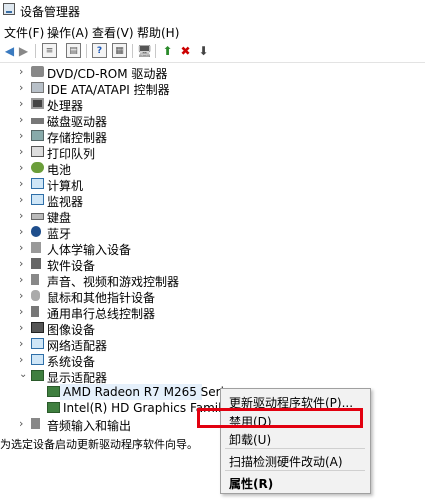  What do you see at coordinates (212, 184) in the screenshot?
I see `tree-item-computer: › 计算机` at bounding box center [212, 184].